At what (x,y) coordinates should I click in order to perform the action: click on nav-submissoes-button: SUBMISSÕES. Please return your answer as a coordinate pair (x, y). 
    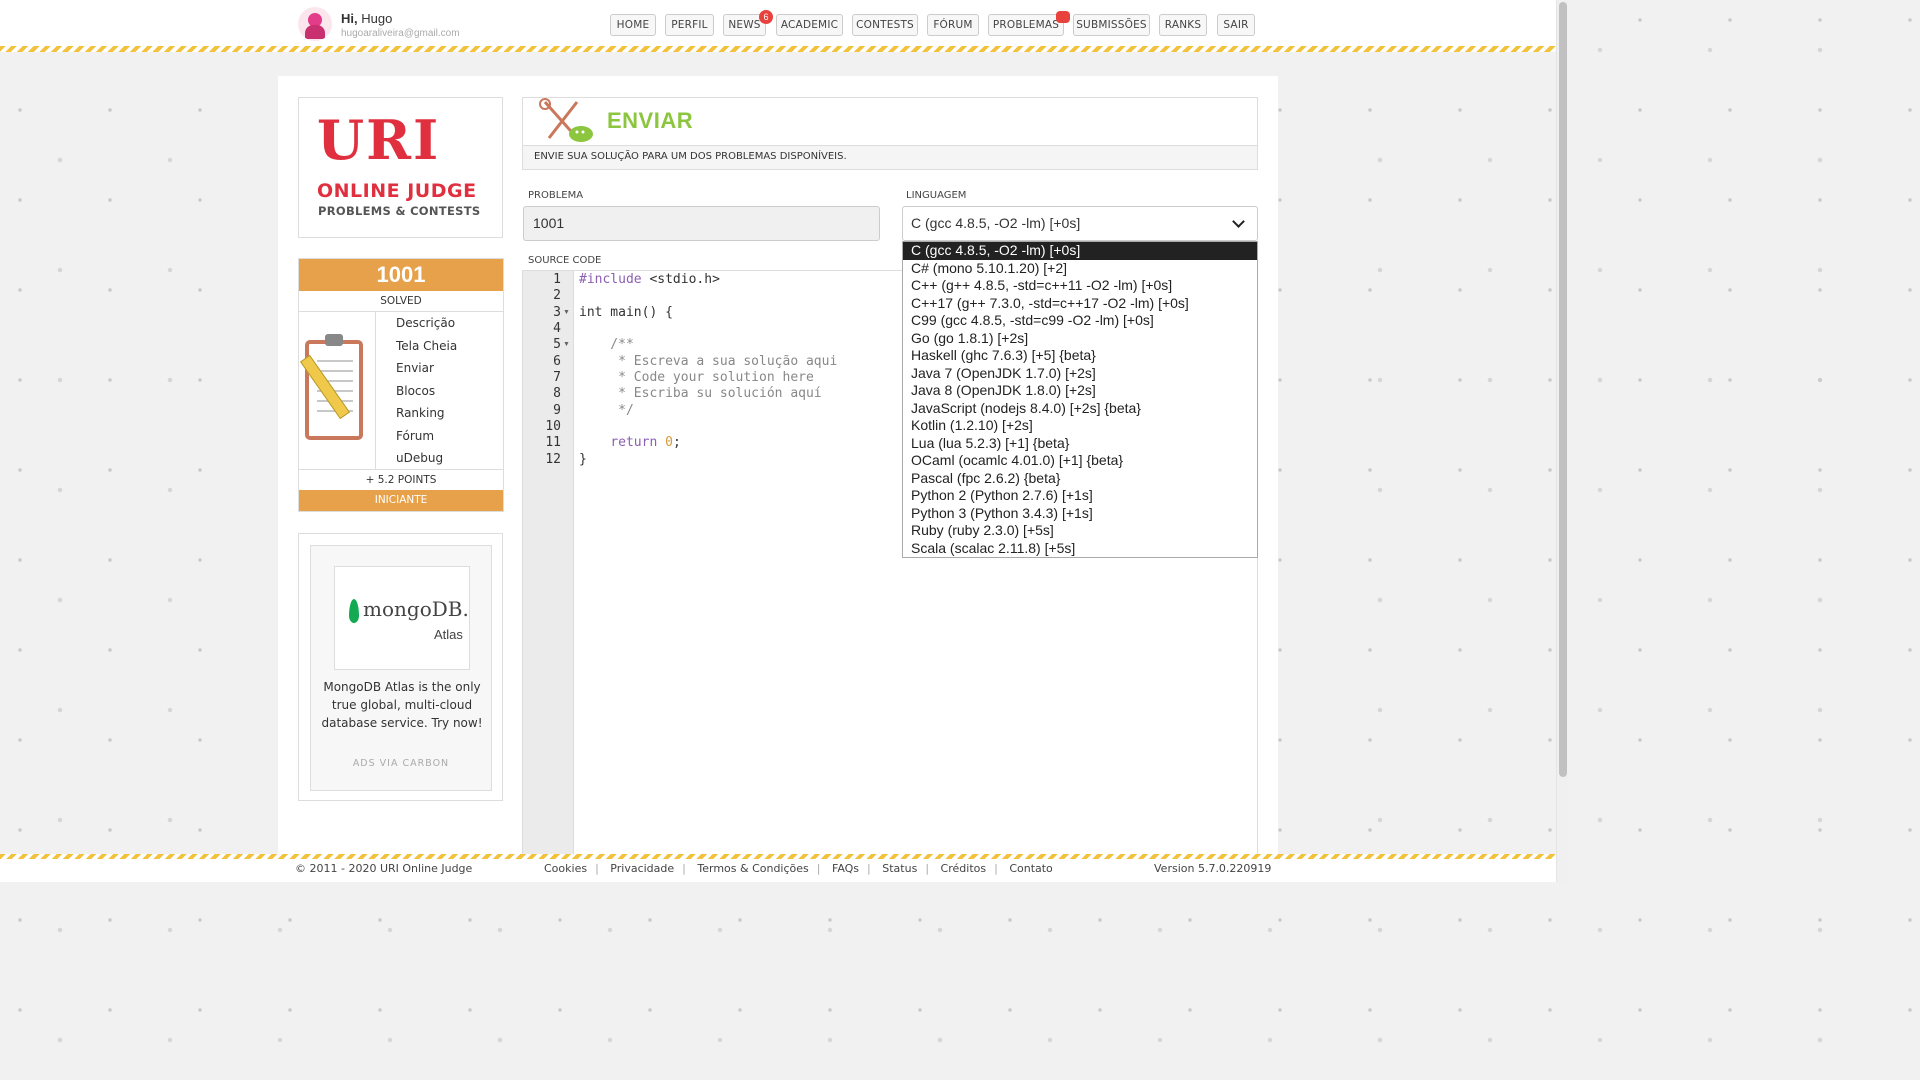
    Looking at the image, I should click on (1111, 25).